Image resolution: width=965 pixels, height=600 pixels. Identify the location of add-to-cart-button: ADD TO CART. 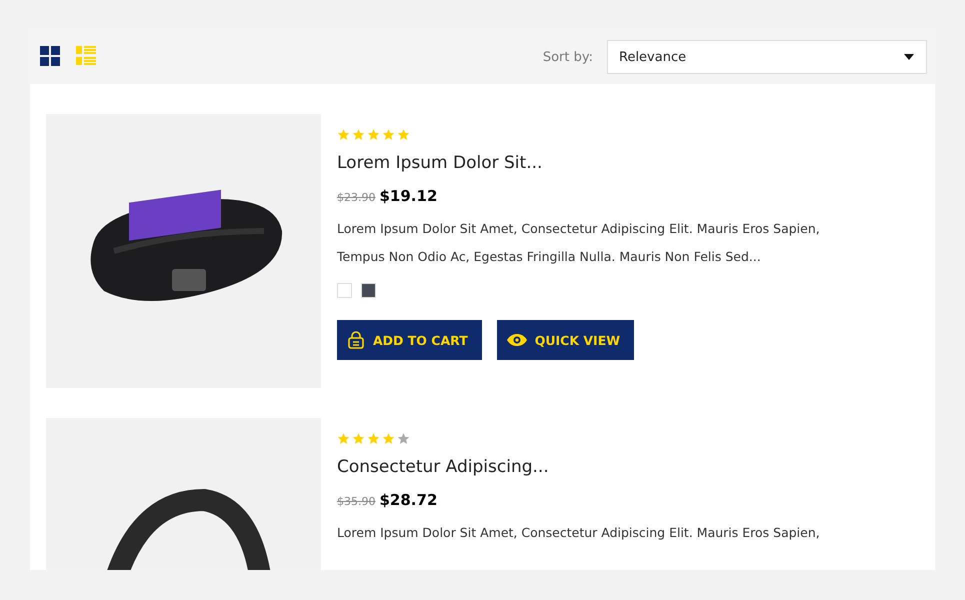
(409, 340).